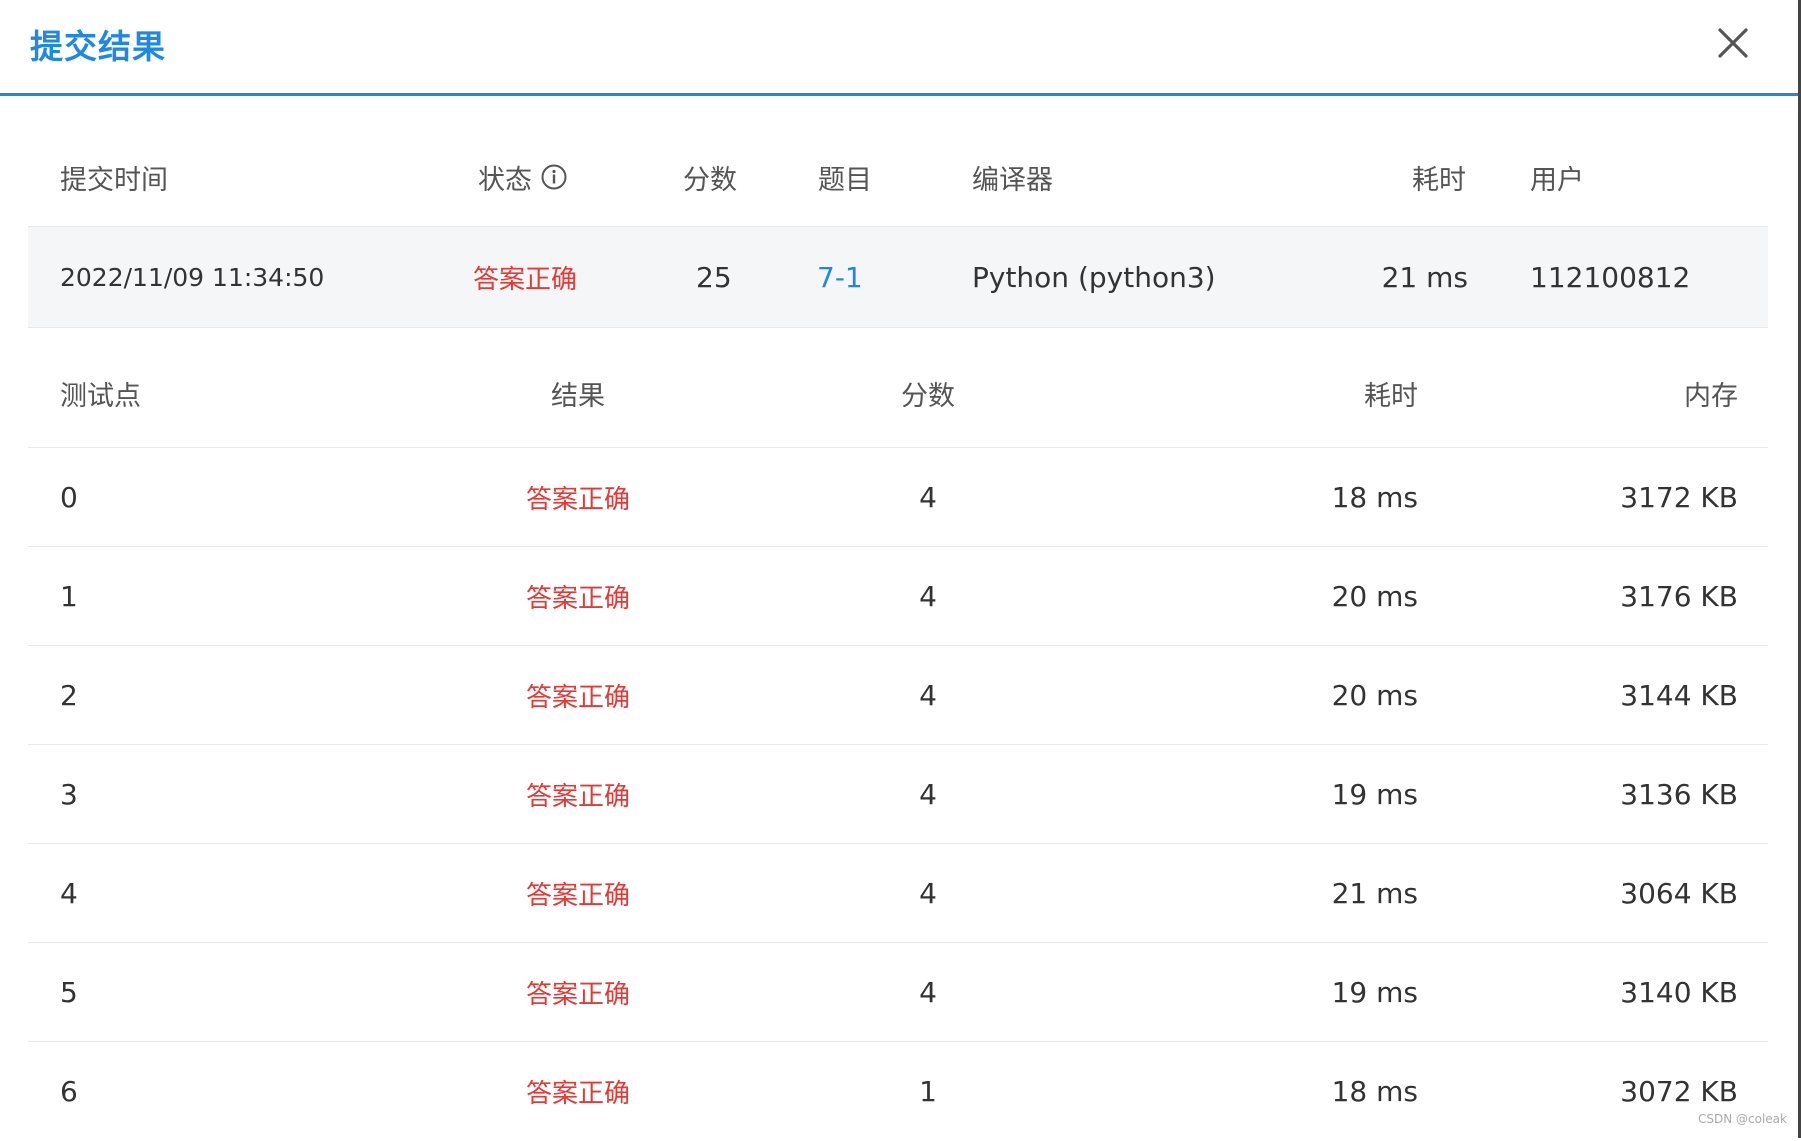 The image size is (1801, 1141). Describe the element at coordinates (554, 177) in the screenshot. I see `info-icon` at that location.